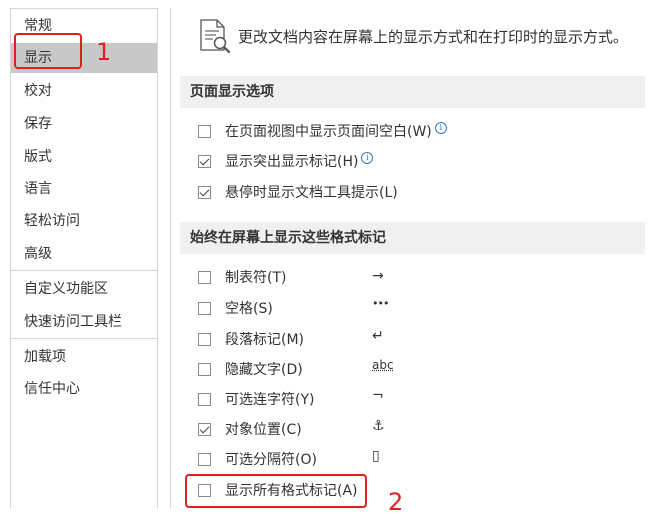  Describe the element at coordinates (249, 309) in the screenshot. I see `option-label: 空格(S)` at that location.